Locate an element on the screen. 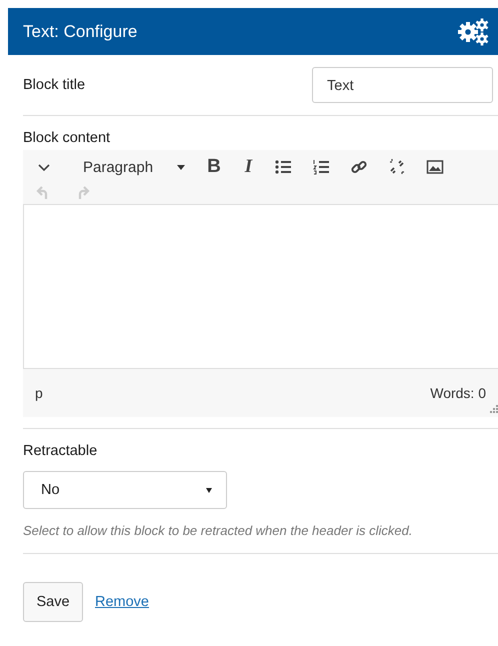 Image resolution: width=498 pixels, height=646 pixels. italic-button: I is located at coordinates (248, 167).